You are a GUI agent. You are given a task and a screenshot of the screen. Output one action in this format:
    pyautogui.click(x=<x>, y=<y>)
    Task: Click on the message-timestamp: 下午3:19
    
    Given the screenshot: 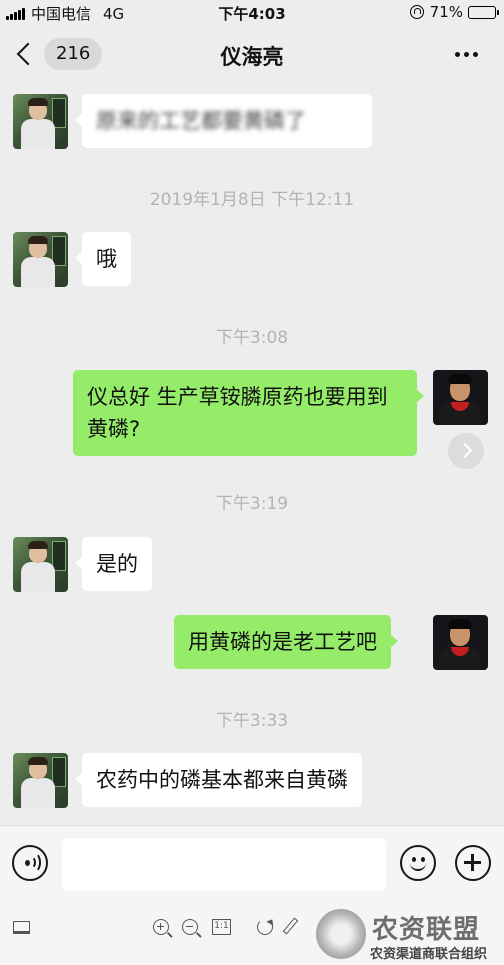 What is the action you would take?
    pyautogui.click(x=252, y=504)
    